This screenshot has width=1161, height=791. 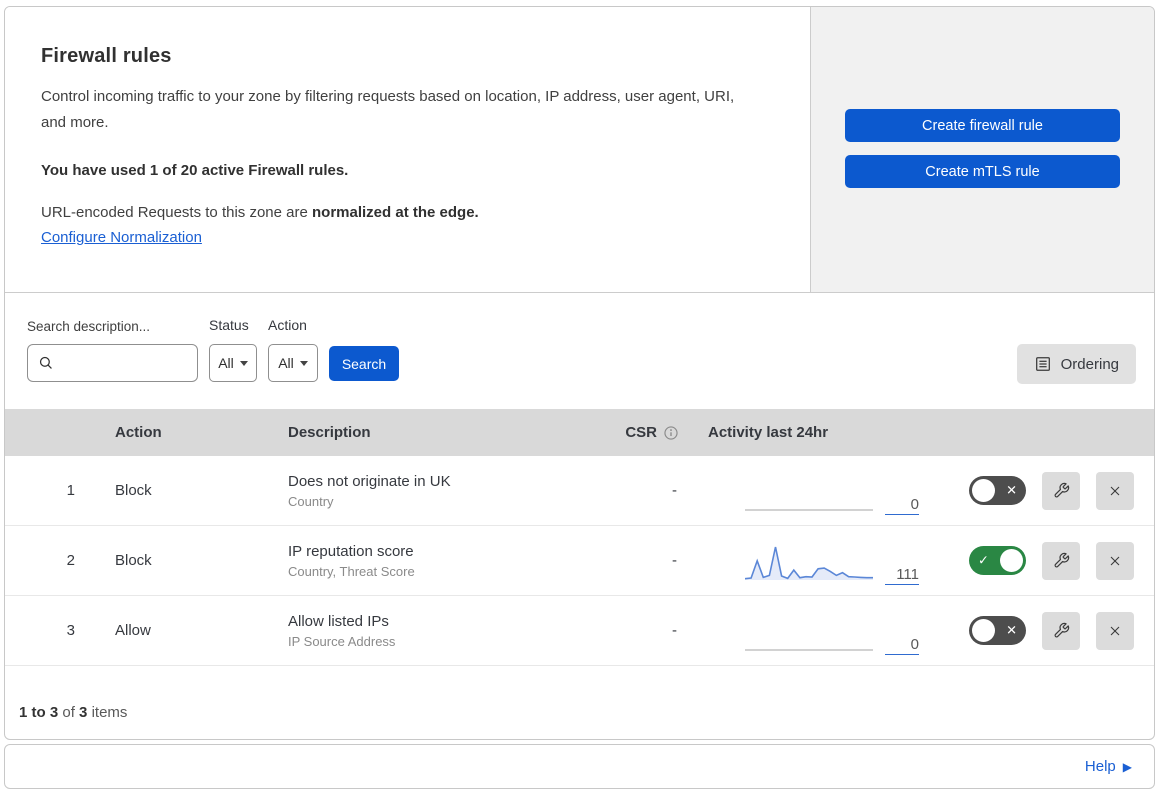 What do you see at coordinates (311, 501) in the screenshot?
I see `rule-criteria: Country` at bounding box center [311, 501].